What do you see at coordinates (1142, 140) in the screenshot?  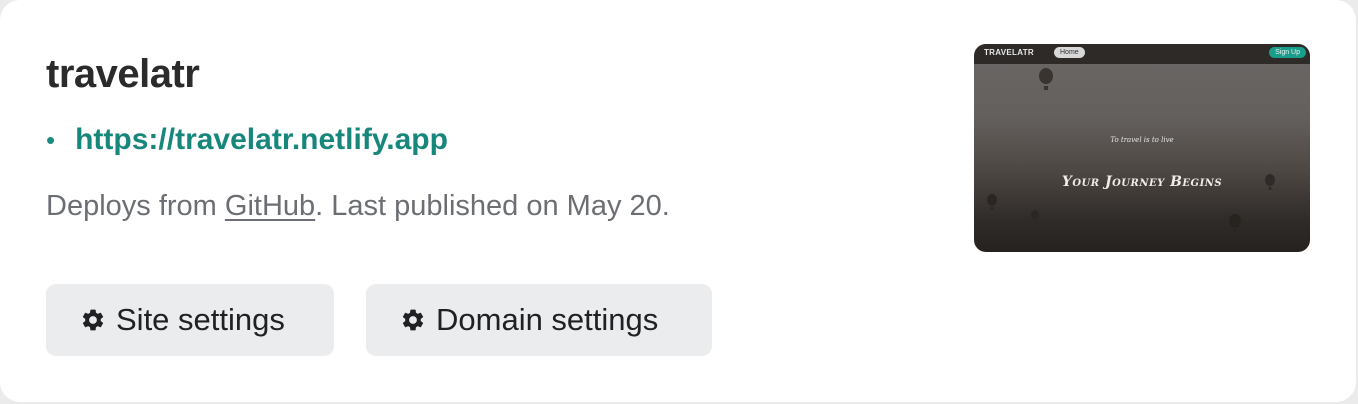 I see `preview-subtitle: To travel is to live` at bounding box center [1142, 140].